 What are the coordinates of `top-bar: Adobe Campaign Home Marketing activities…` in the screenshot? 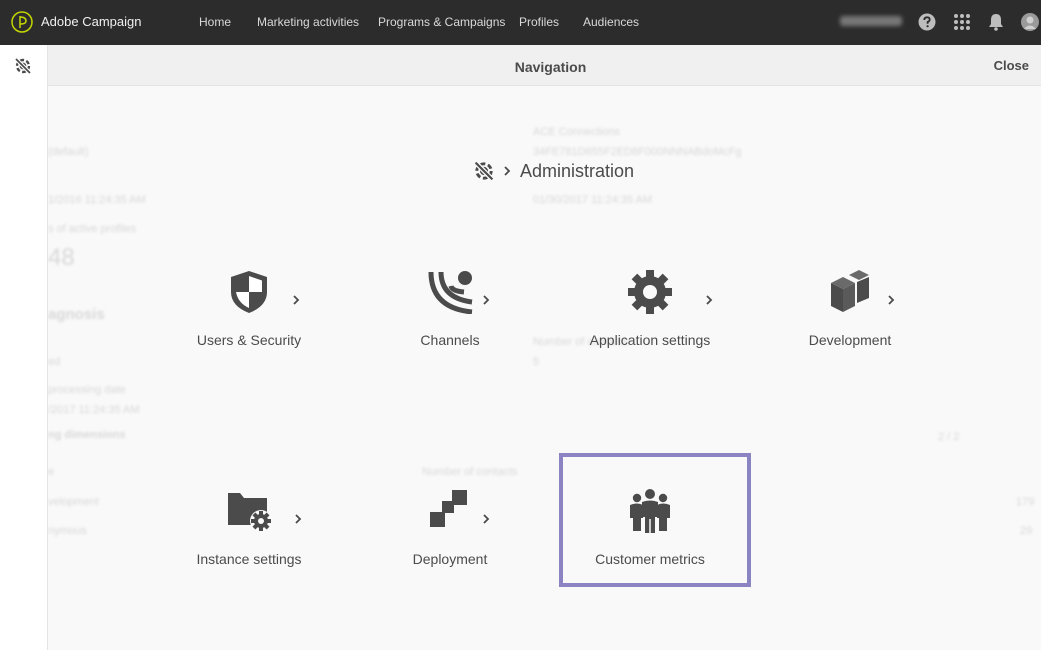 It's located at (520, 22).